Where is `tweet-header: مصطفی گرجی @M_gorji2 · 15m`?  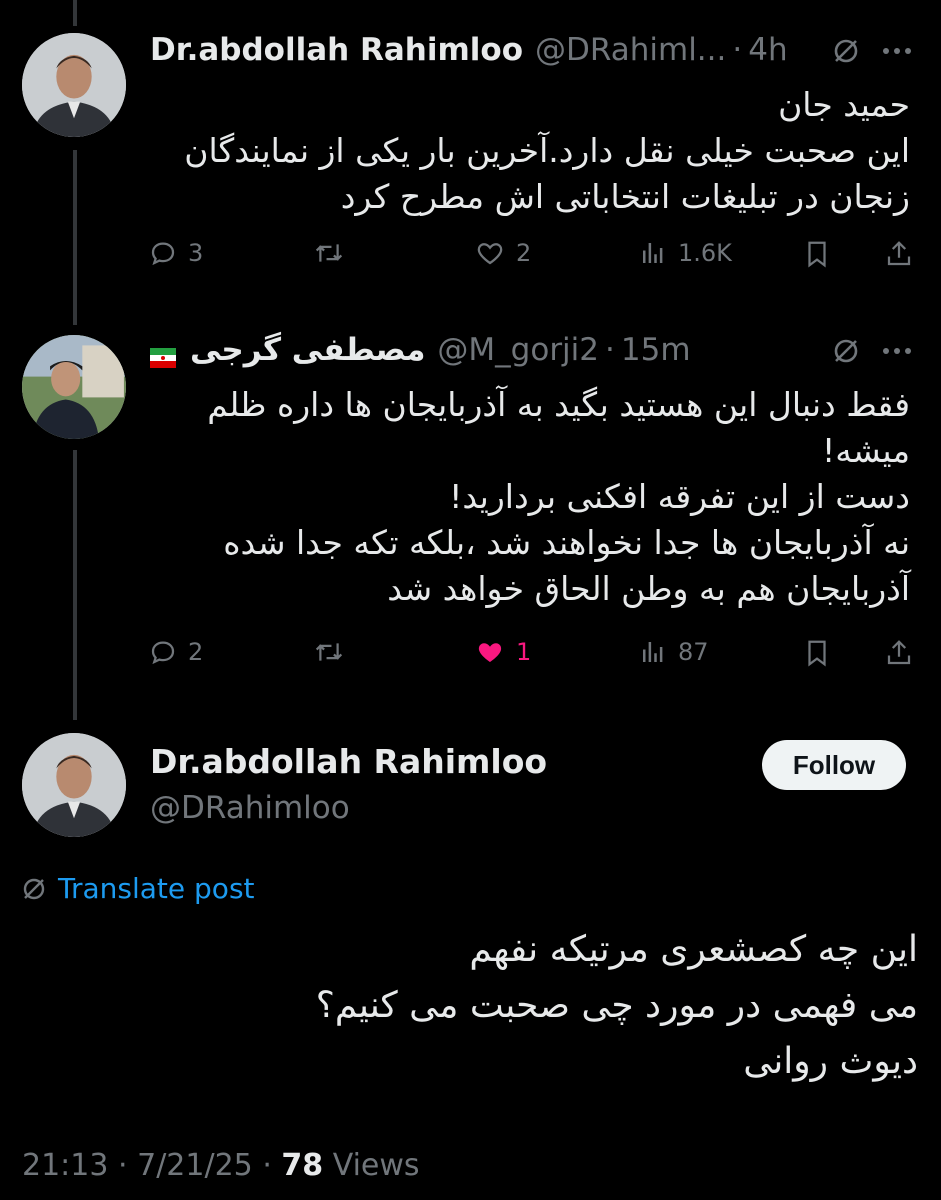
tweet-header: مصطفی گرجی @M_gorji2 · 15m is located at coordinates (420, 350).